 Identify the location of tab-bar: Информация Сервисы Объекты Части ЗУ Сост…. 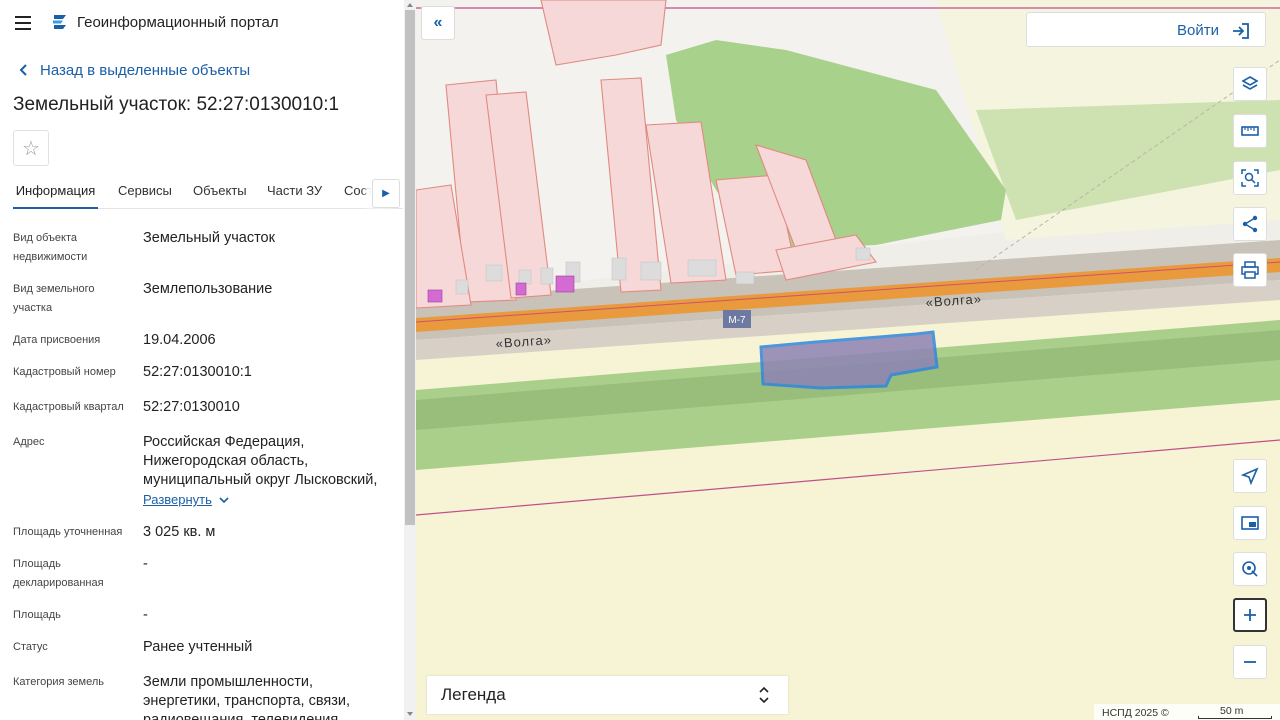
(208, 190).